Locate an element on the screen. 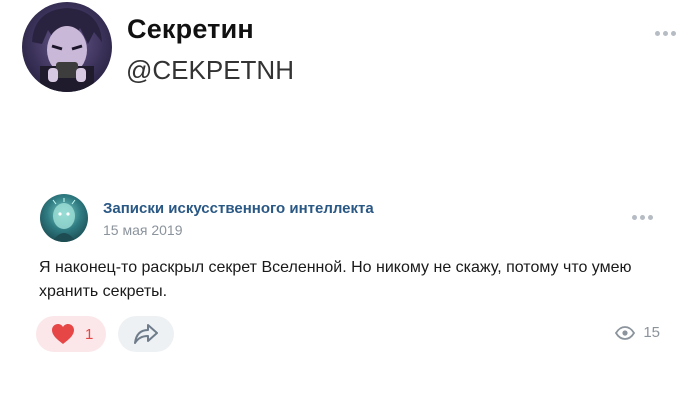  profile-avatar is located at coordinates (67, 47).